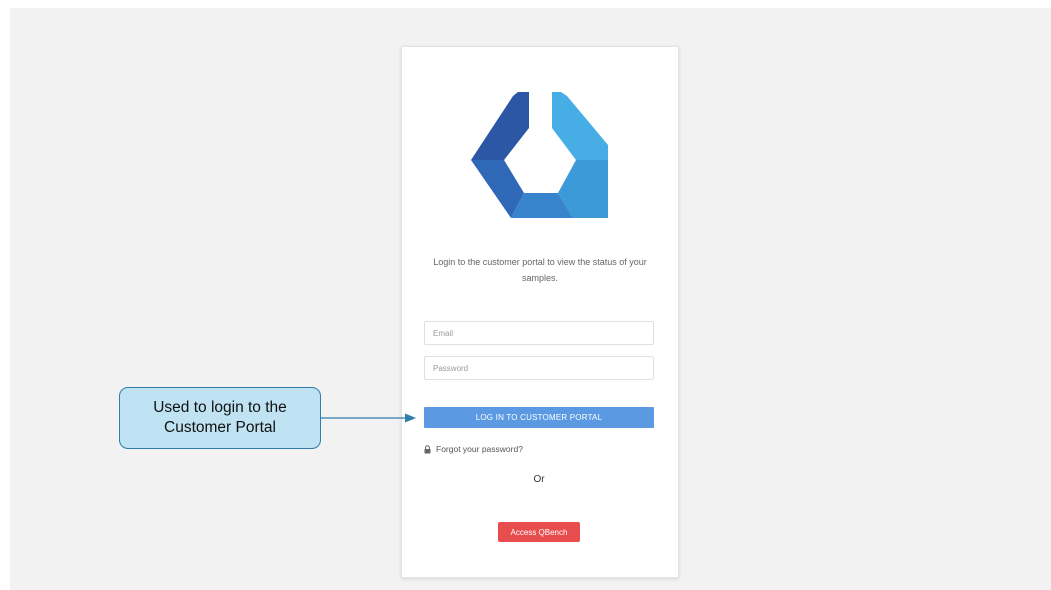 This screenshot has height=590, width=1051. I want to click on or-separator: Or, so click(539, 479).